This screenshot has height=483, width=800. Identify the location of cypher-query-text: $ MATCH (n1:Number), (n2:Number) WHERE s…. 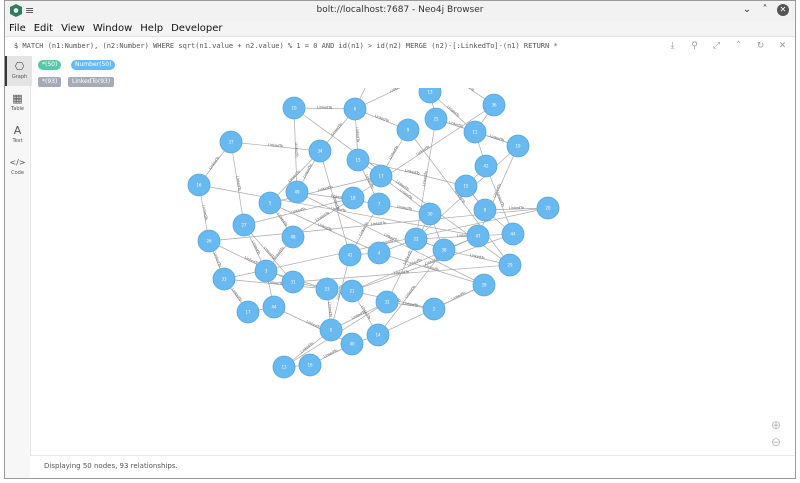
(286, 46).